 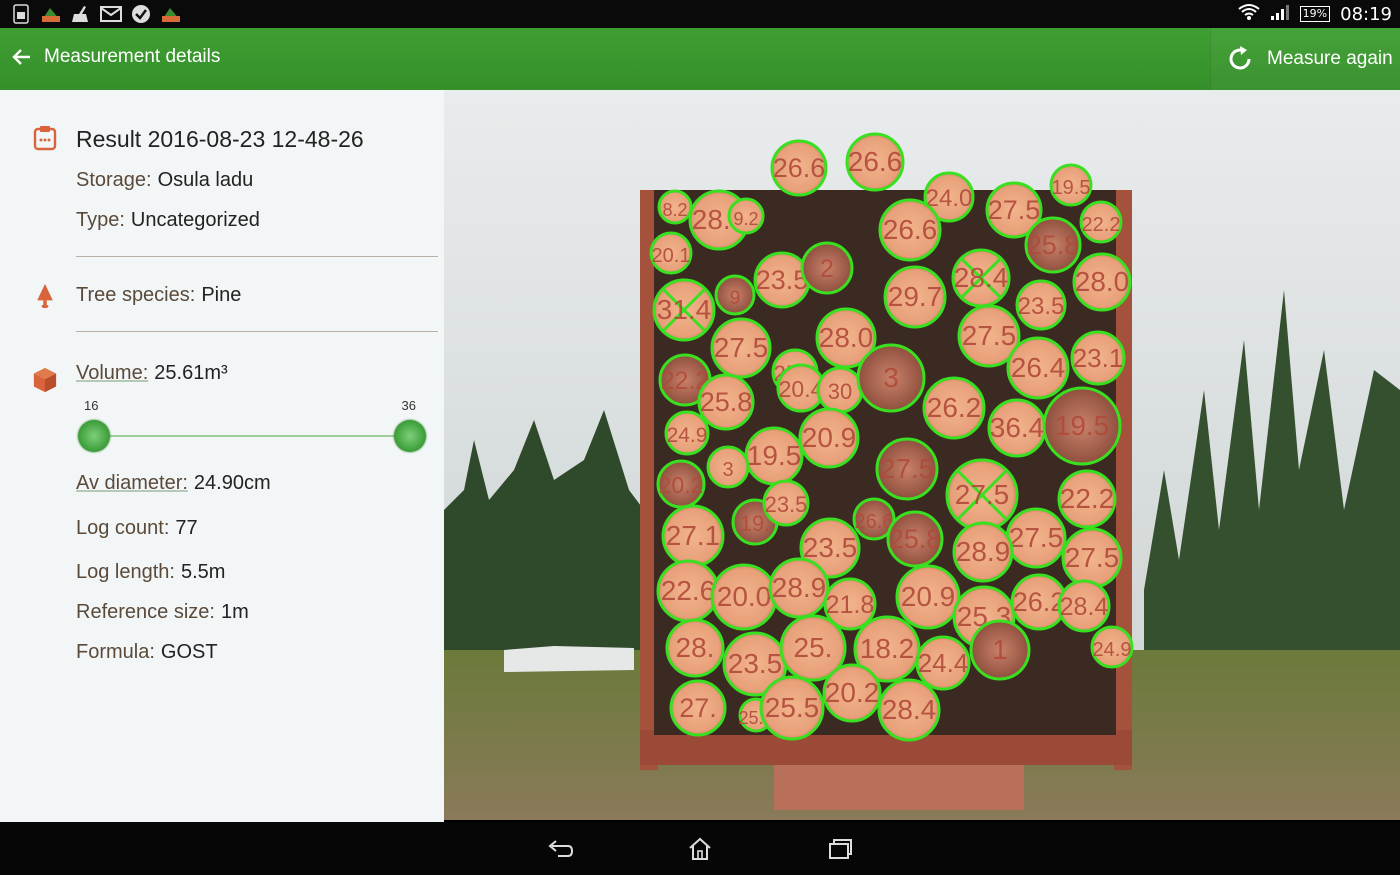 What do you see at coordinates (408, 405) in the screenshot?
I see `slider-max-label: 36` at bounding box center [408, 405].